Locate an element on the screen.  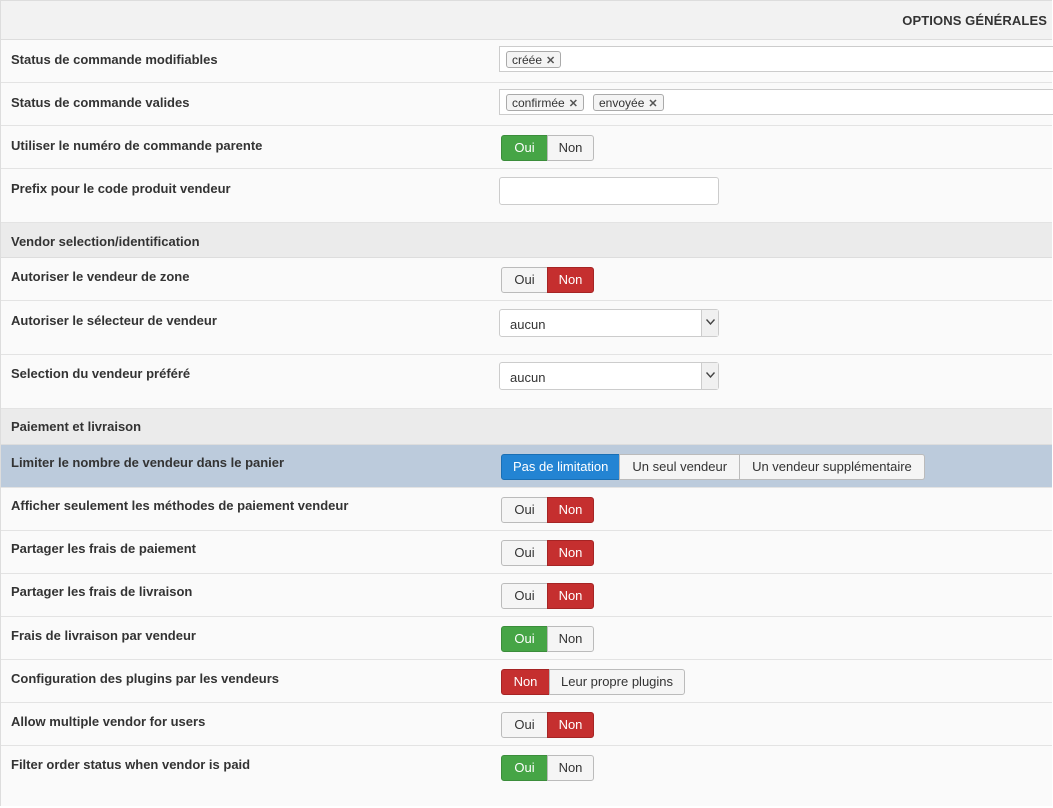
filter-status-toggle: Oui Non is located at coordinates (547, 768).